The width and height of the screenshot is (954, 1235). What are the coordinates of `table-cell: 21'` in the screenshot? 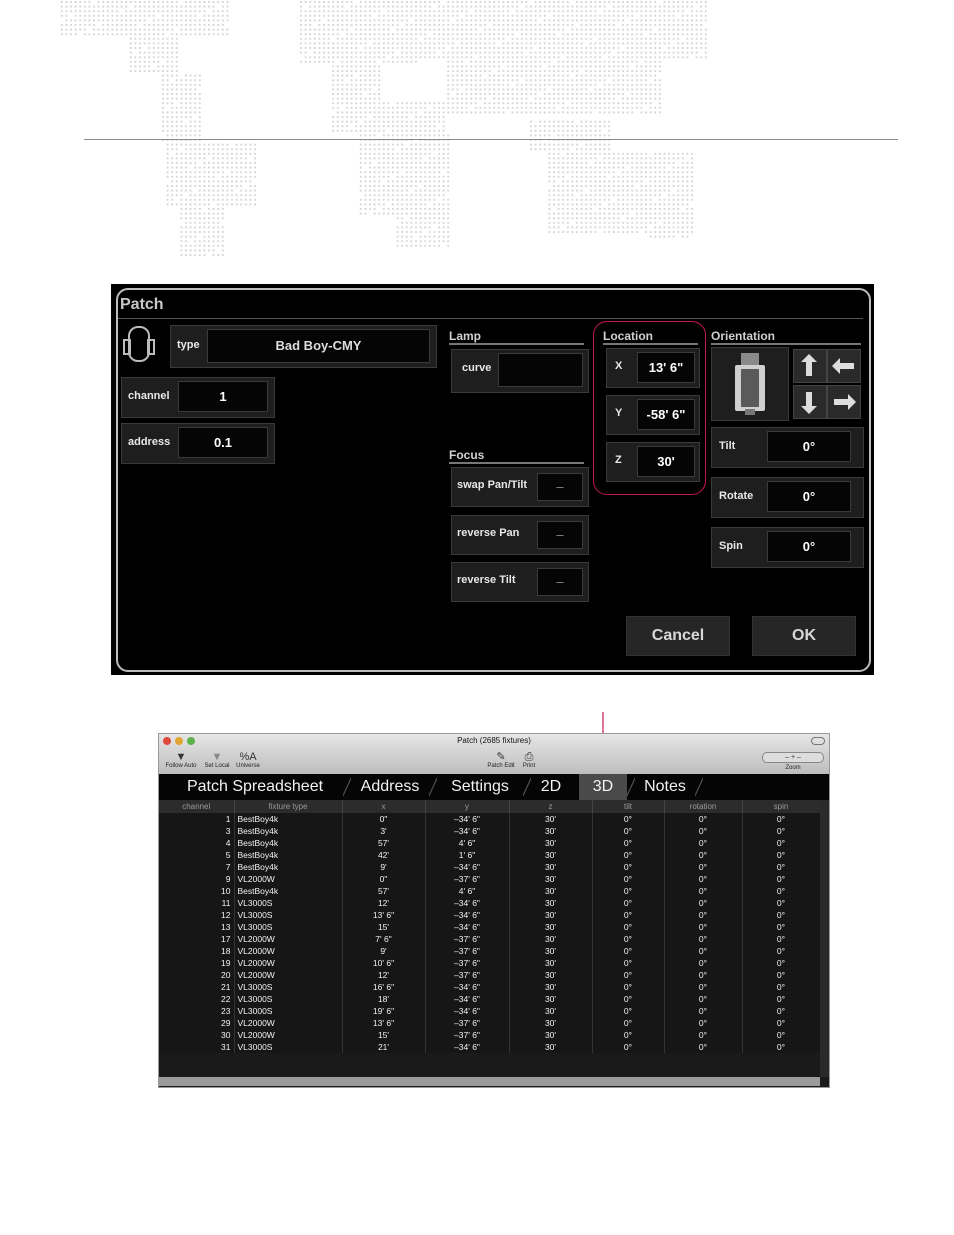 It's located at (384, 1047).